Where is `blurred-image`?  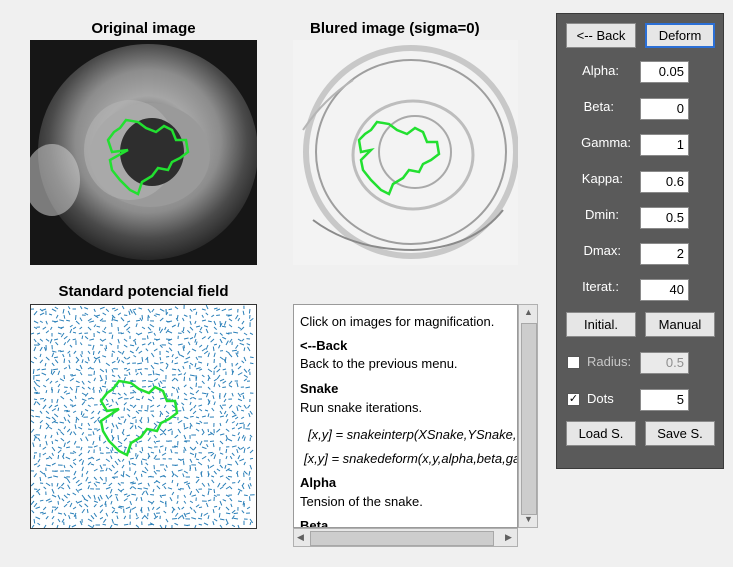 blurred-image is located at coordinates (405, 152).